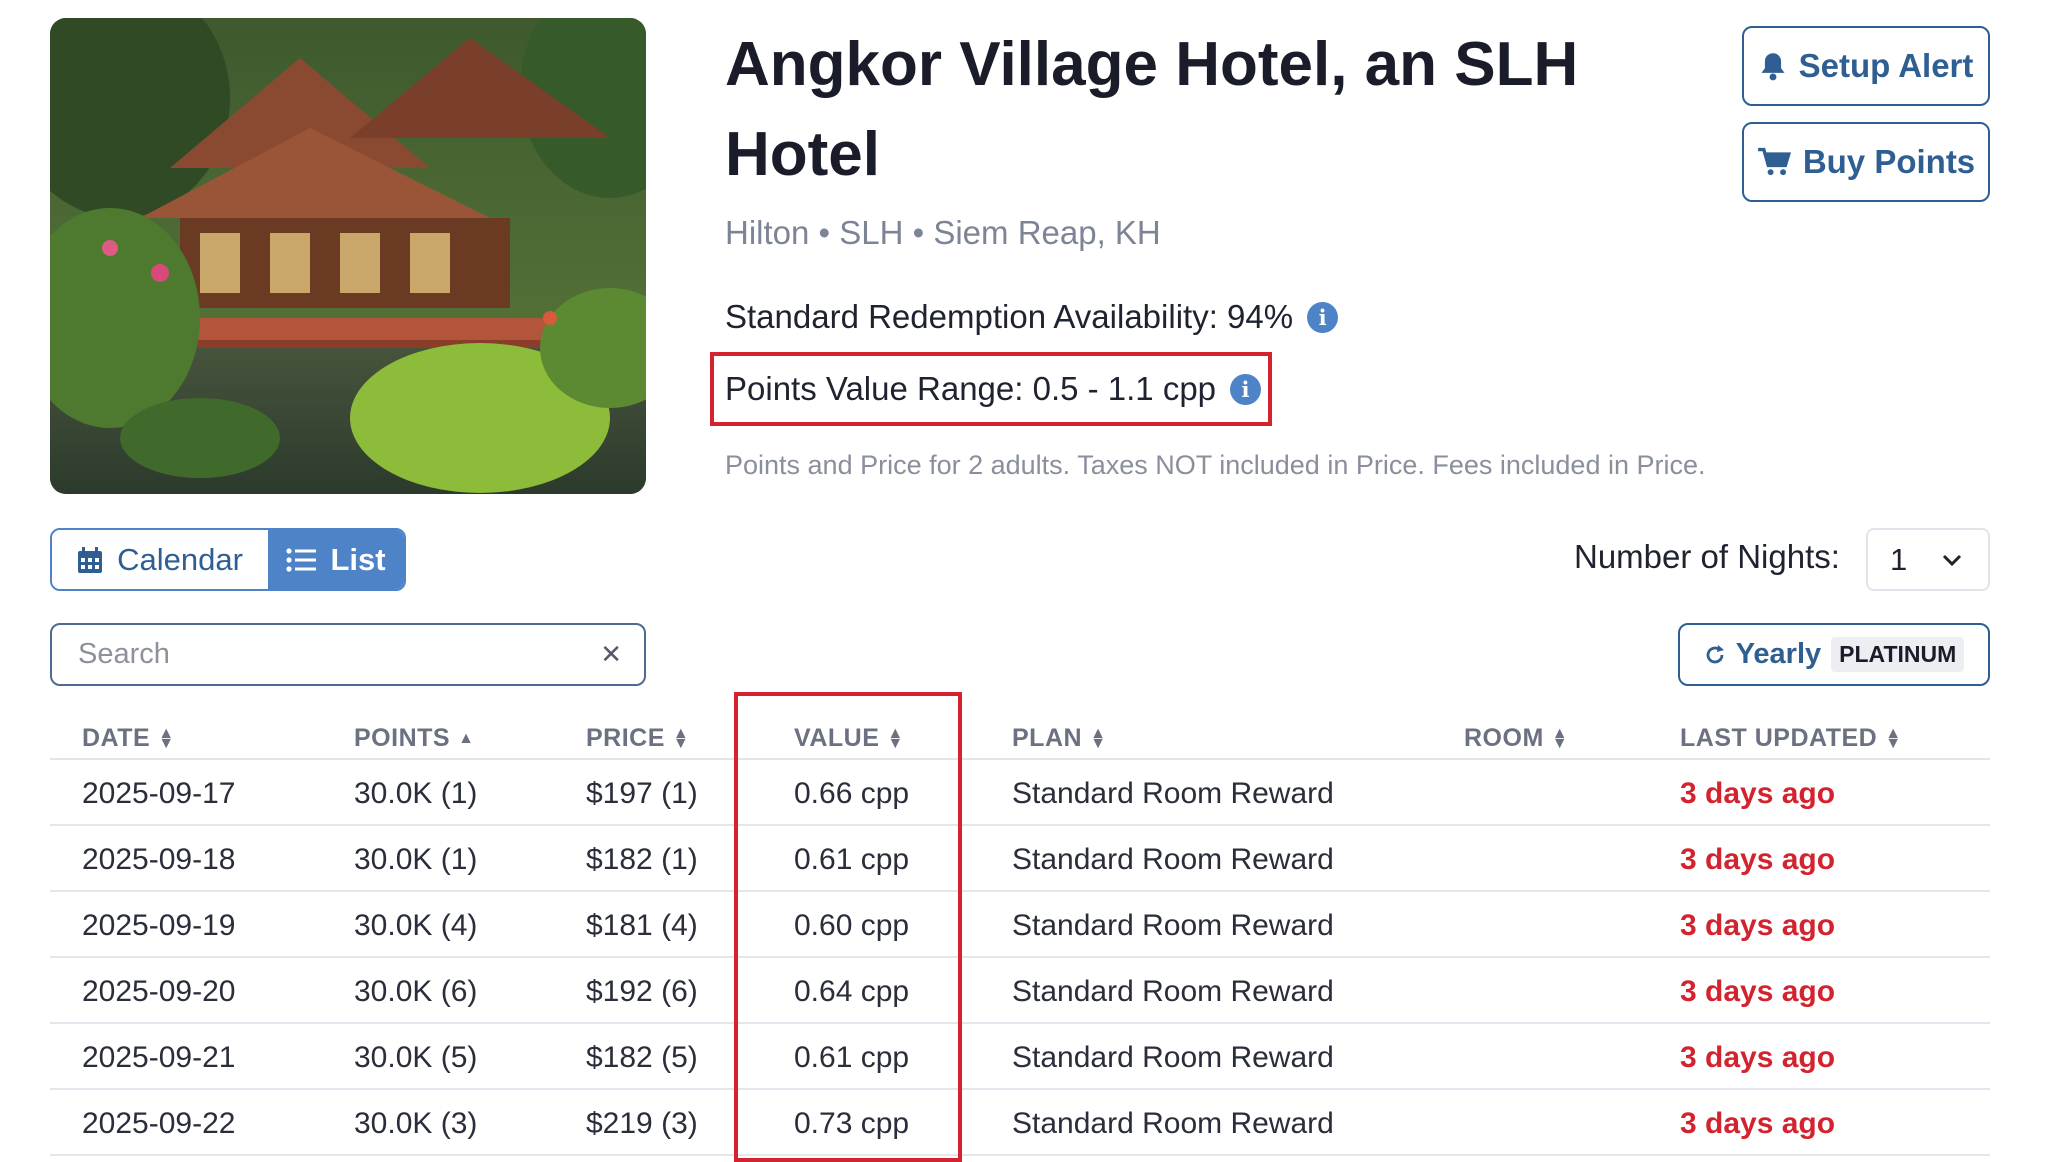 The image size is (2048, 1162). I want to click on calendar-icon, so click(90, 559).